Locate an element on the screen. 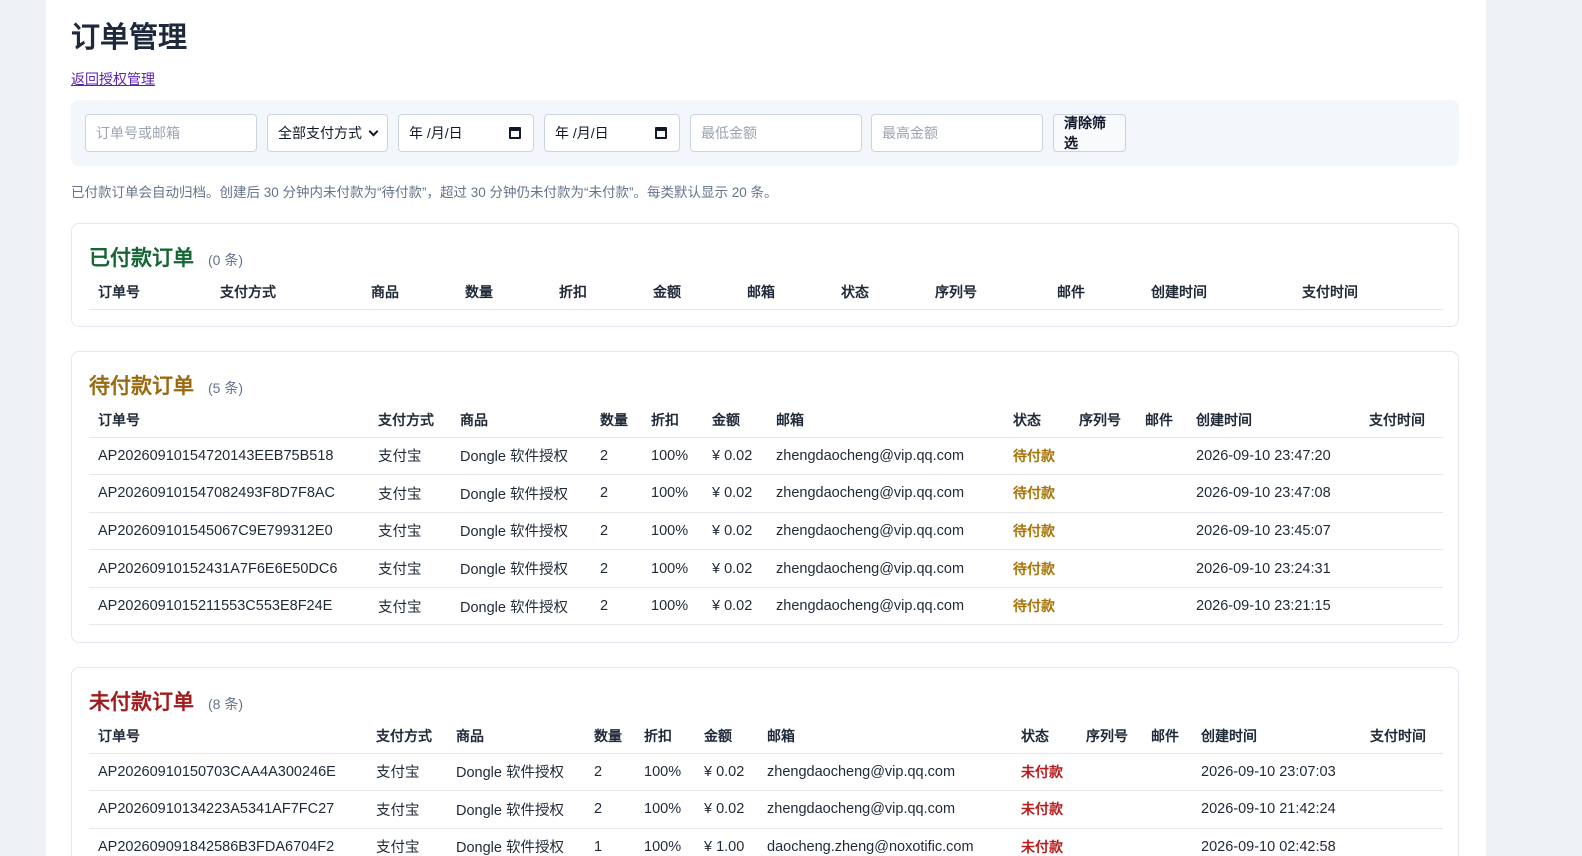  column-header: 折扣 is located at coordinates (665, 736).